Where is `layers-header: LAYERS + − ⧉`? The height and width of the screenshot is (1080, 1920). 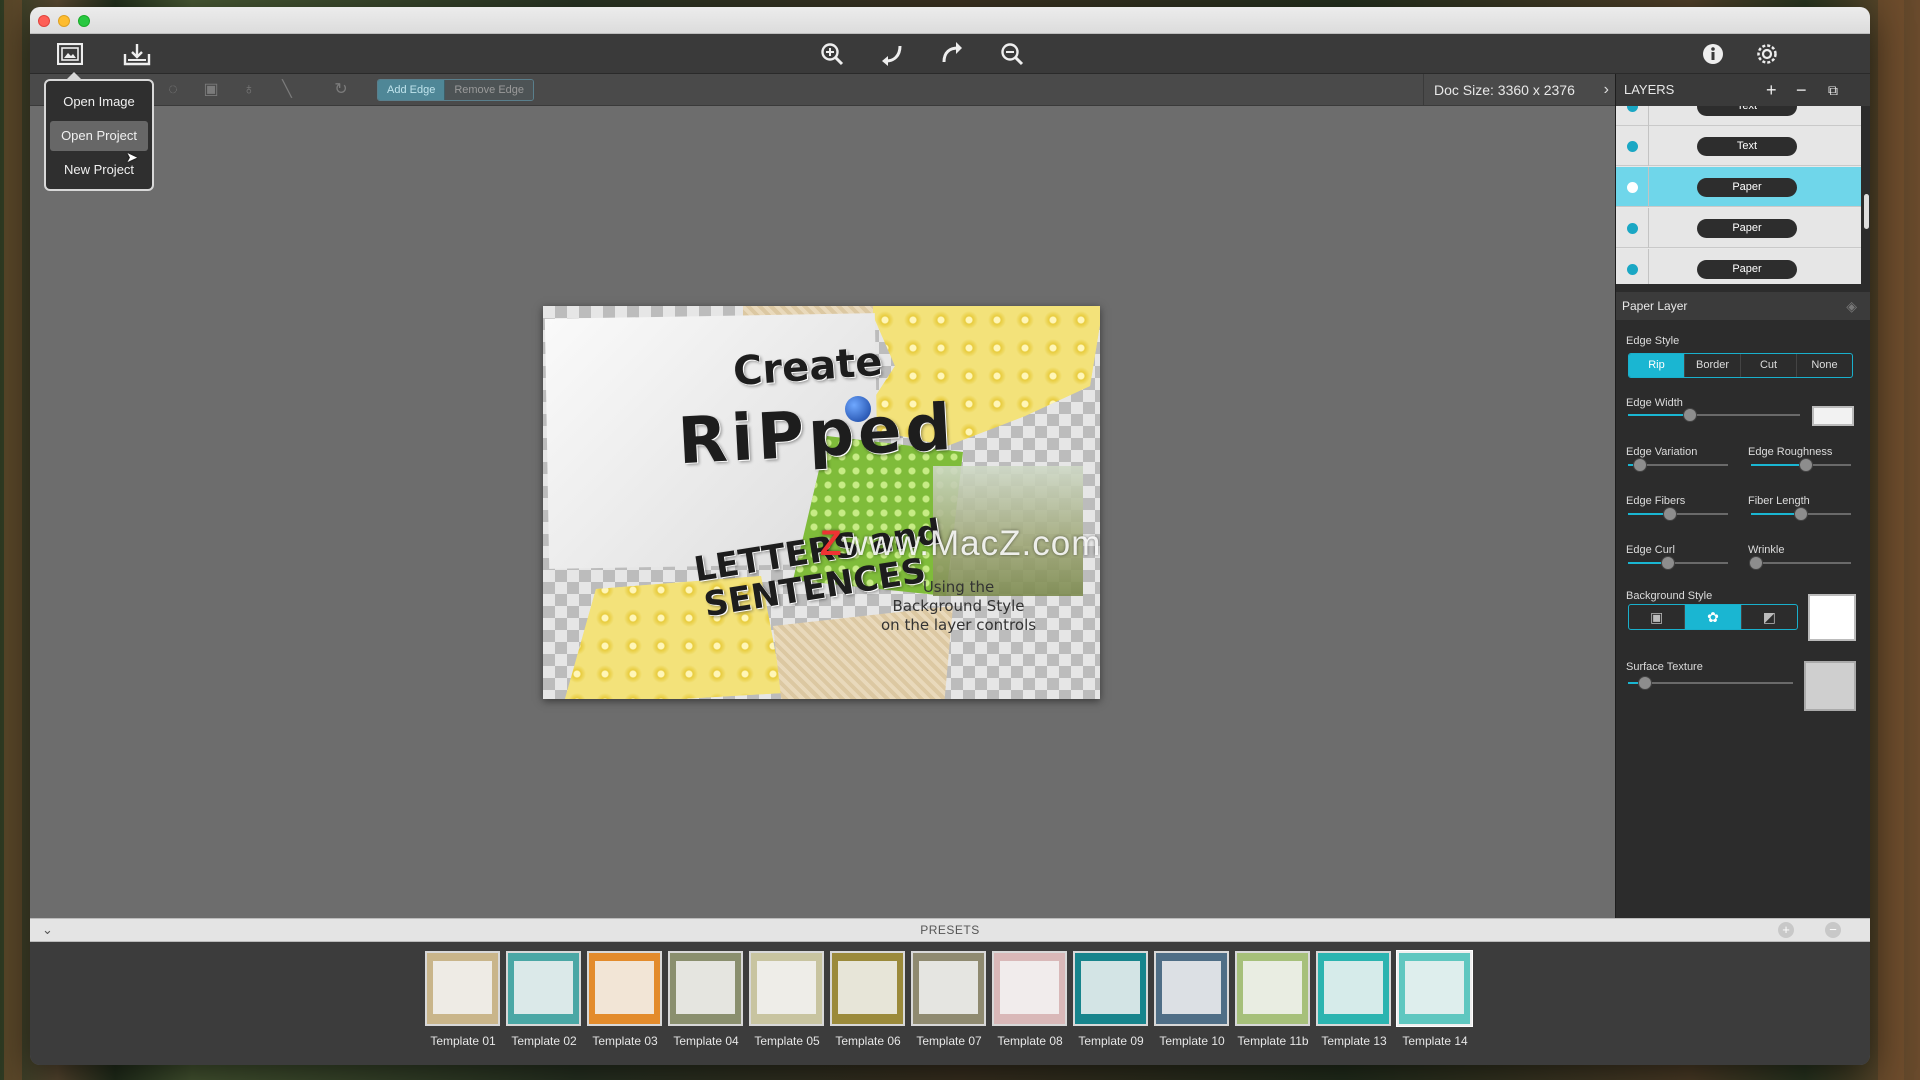
layers-header: LAYERS + − ⧉ is located at coordinates (1743, 90).